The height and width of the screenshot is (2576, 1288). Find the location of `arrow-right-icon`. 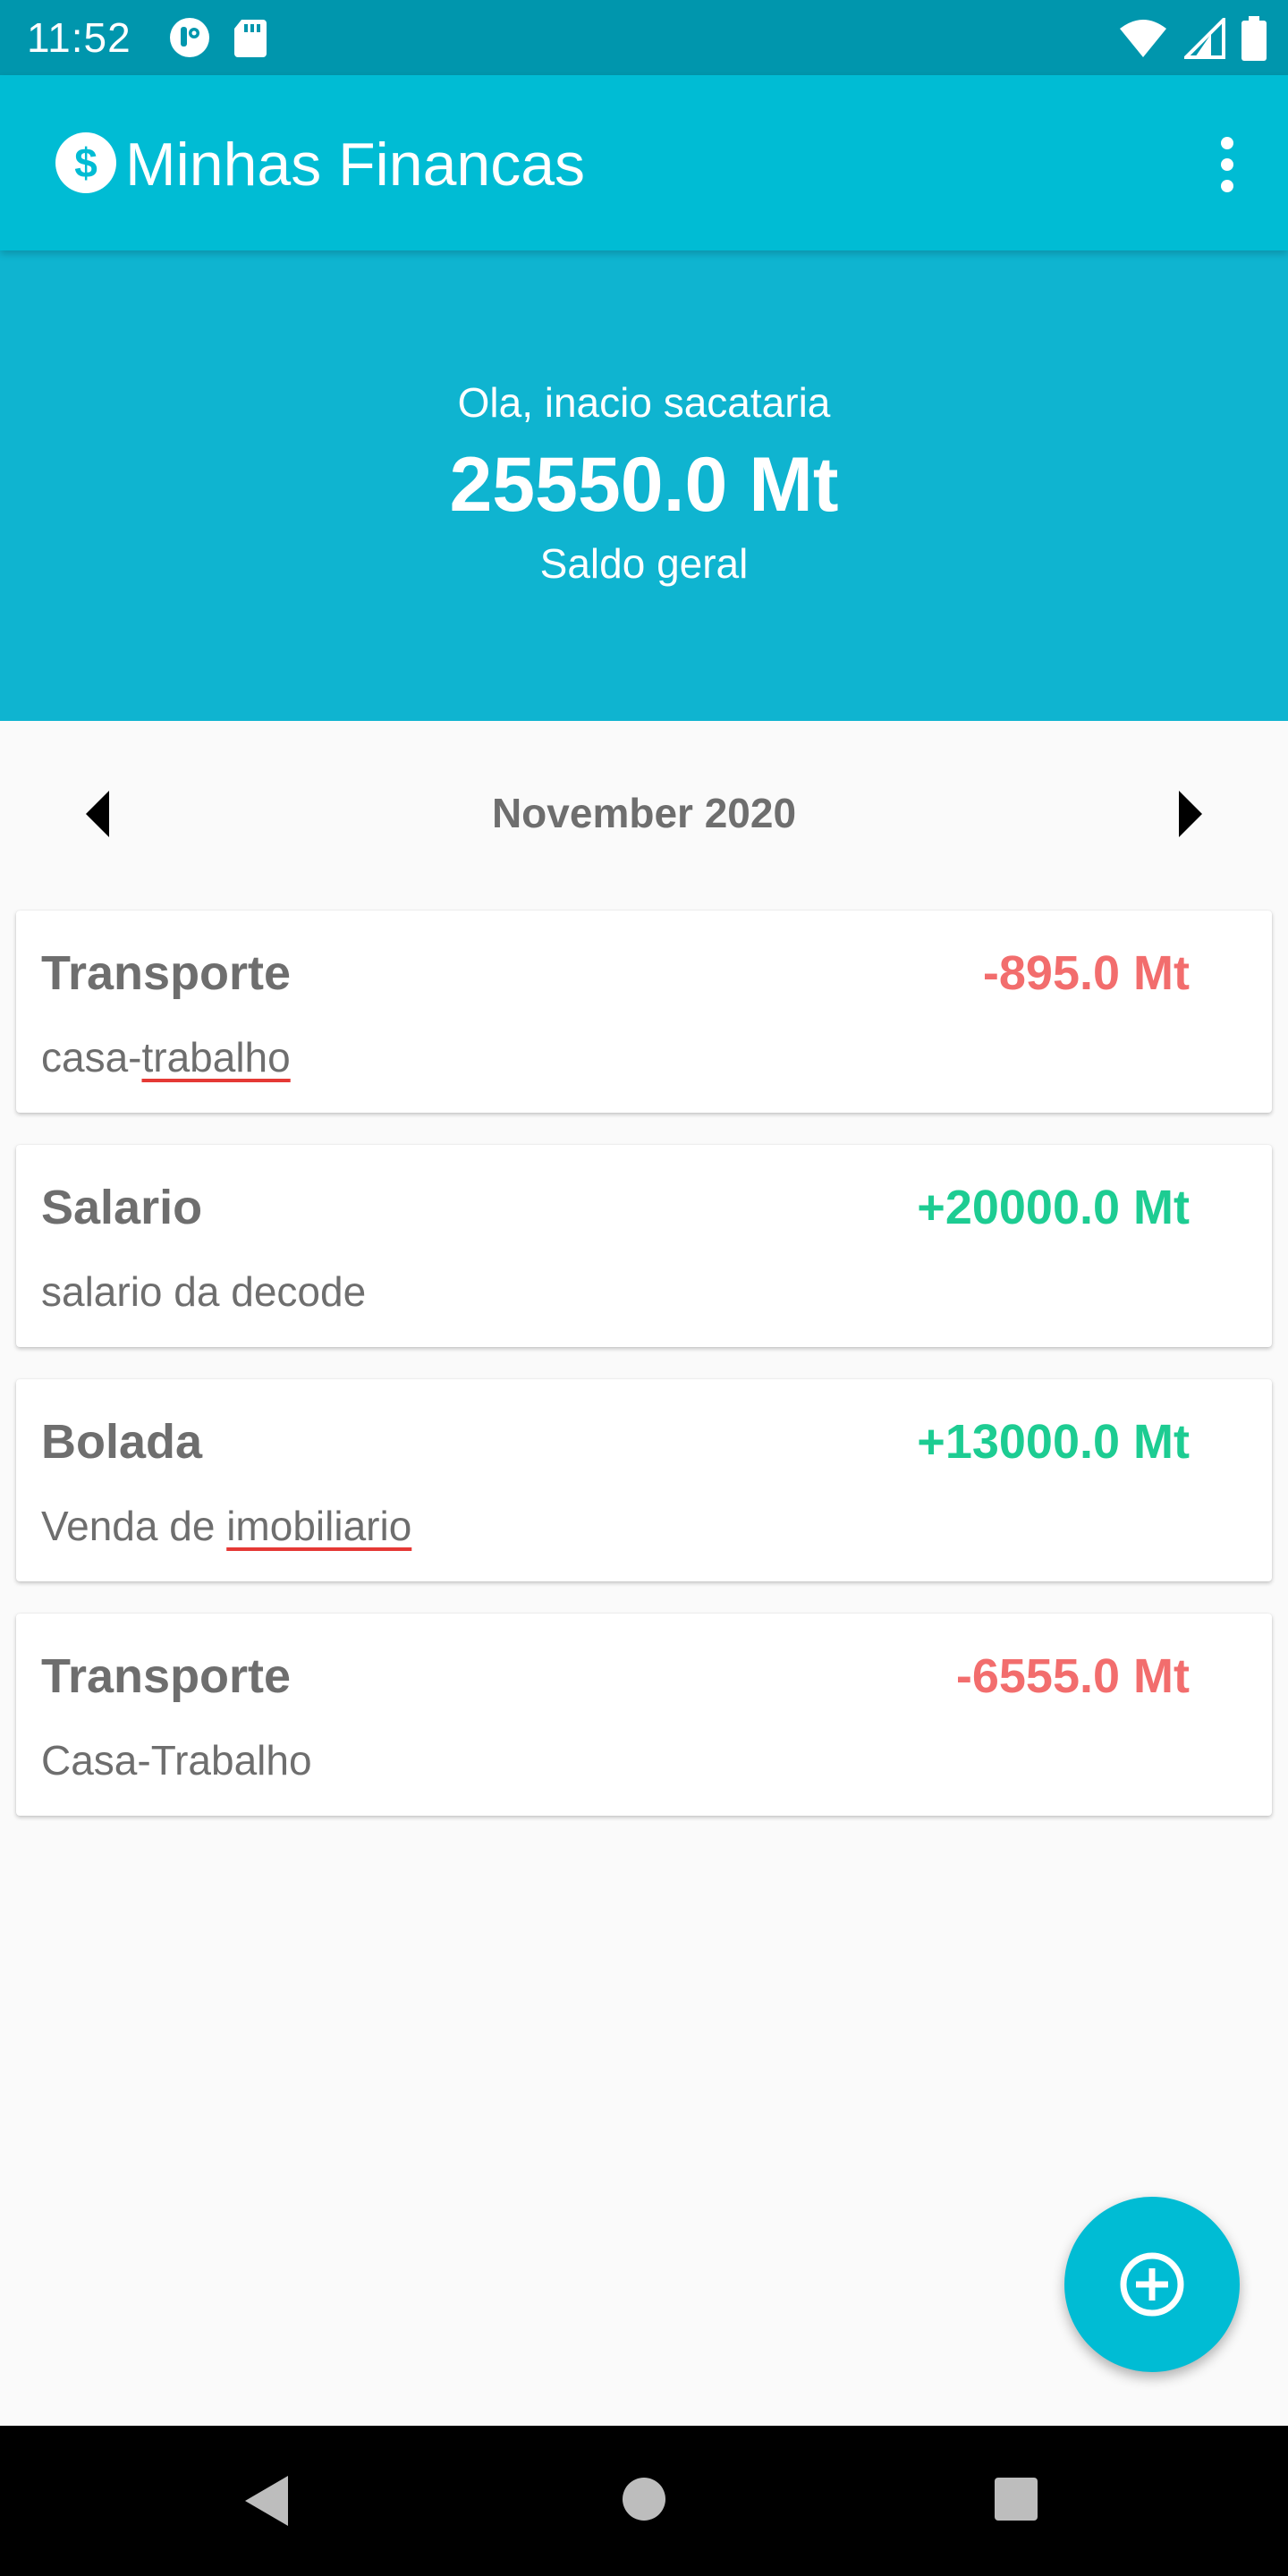

arrow-right-icon is located at coordinates (1190, 814).